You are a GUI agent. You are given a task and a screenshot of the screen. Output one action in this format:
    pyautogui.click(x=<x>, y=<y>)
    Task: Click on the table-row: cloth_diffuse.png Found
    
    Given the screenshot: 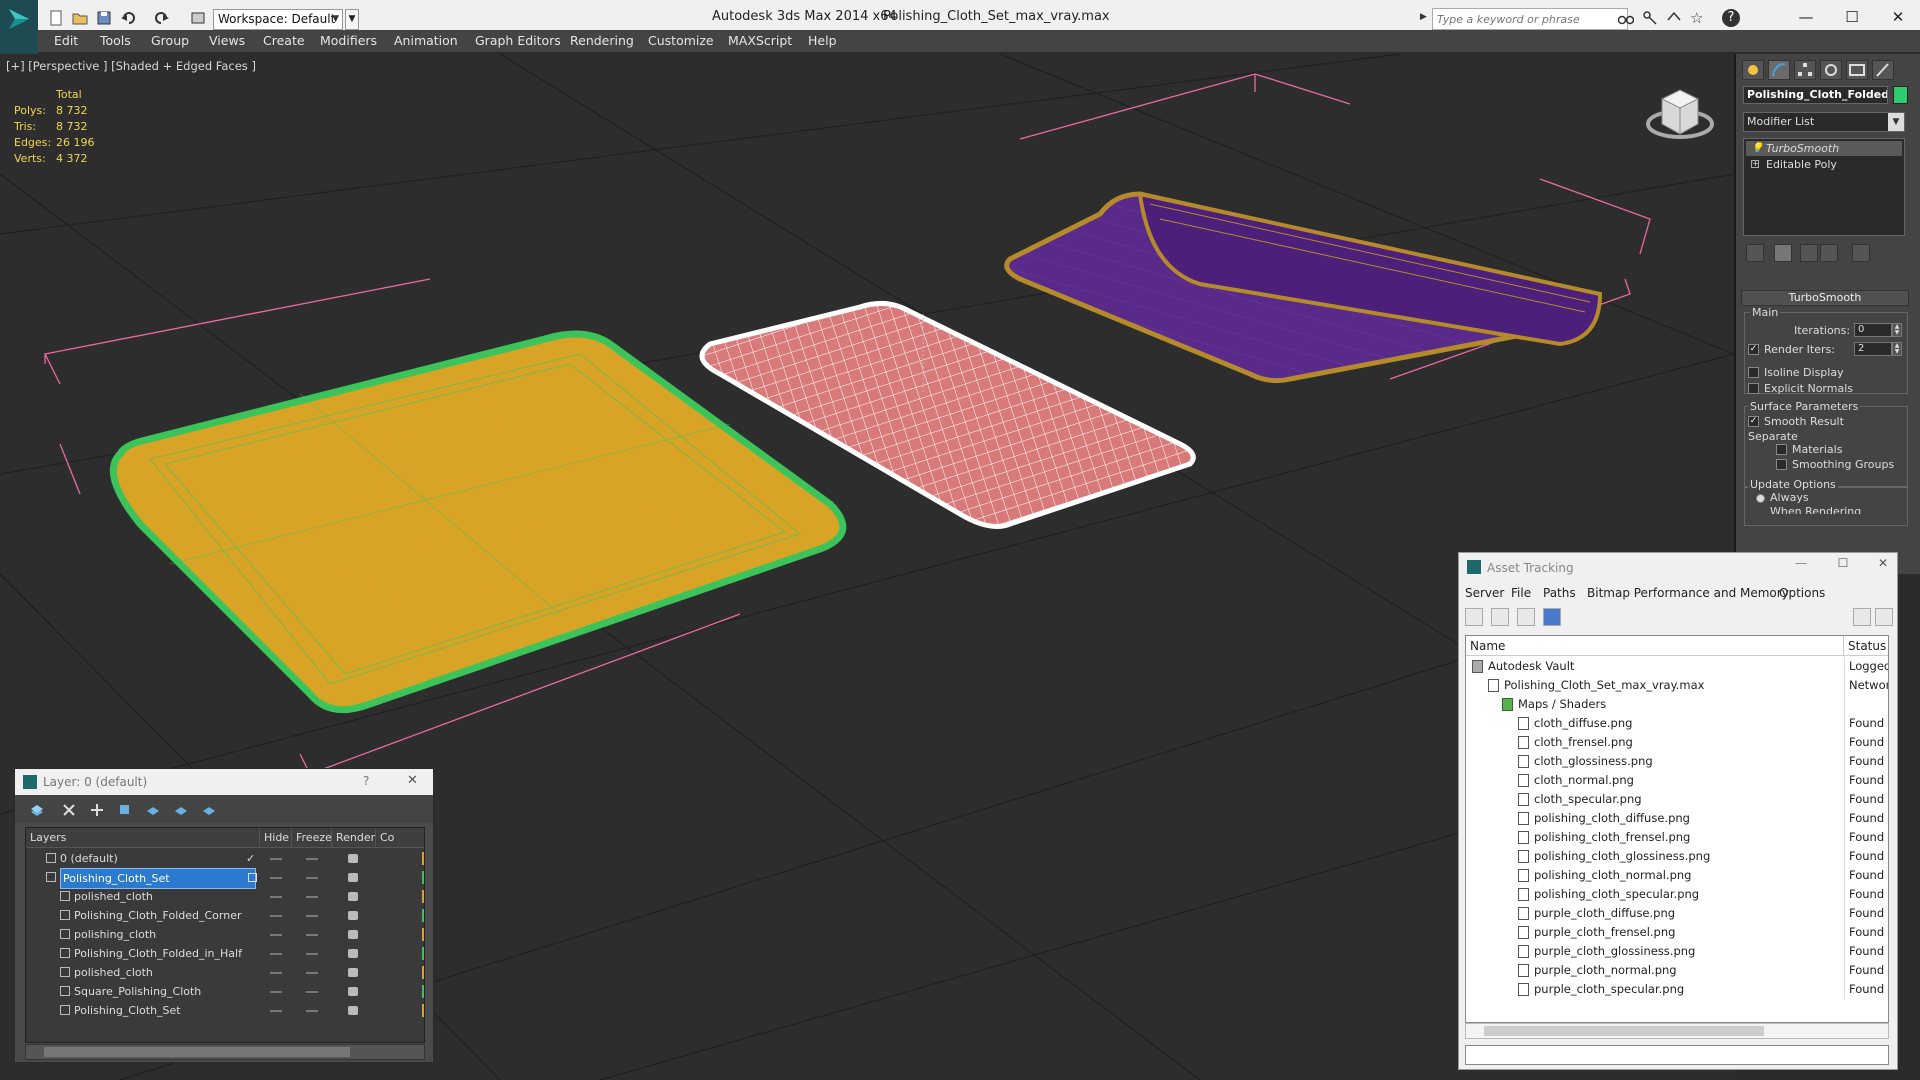 What is the action you would take?
    pyautogui.click(x=1677, y=723)
    